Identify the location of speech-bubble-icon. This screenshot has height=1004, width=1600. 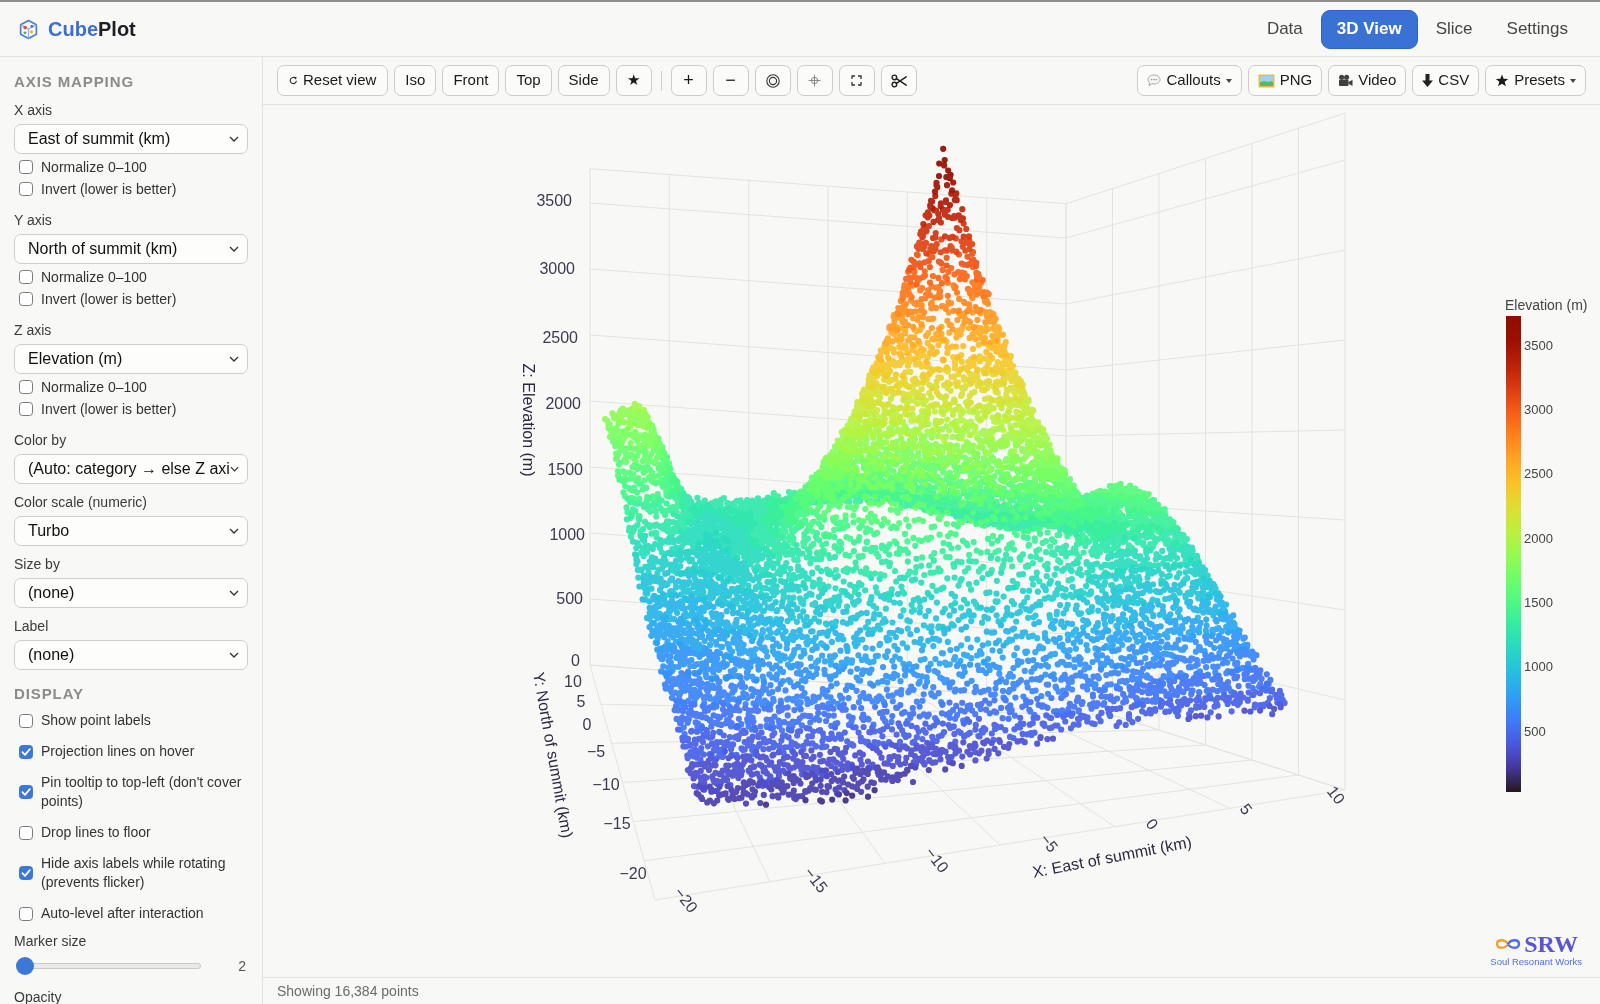
(1154, 80).